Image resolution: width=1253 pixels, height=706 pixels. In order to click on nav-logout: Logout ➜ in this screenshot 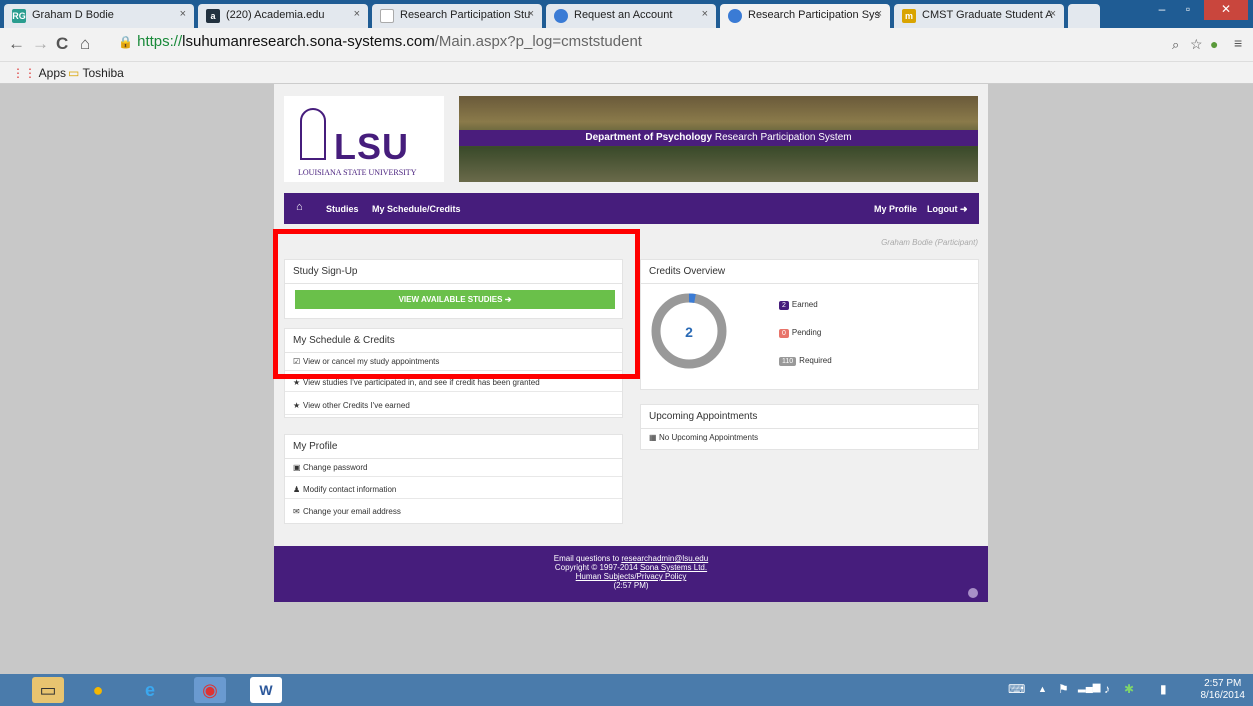, I will do `click(947, 209)`.